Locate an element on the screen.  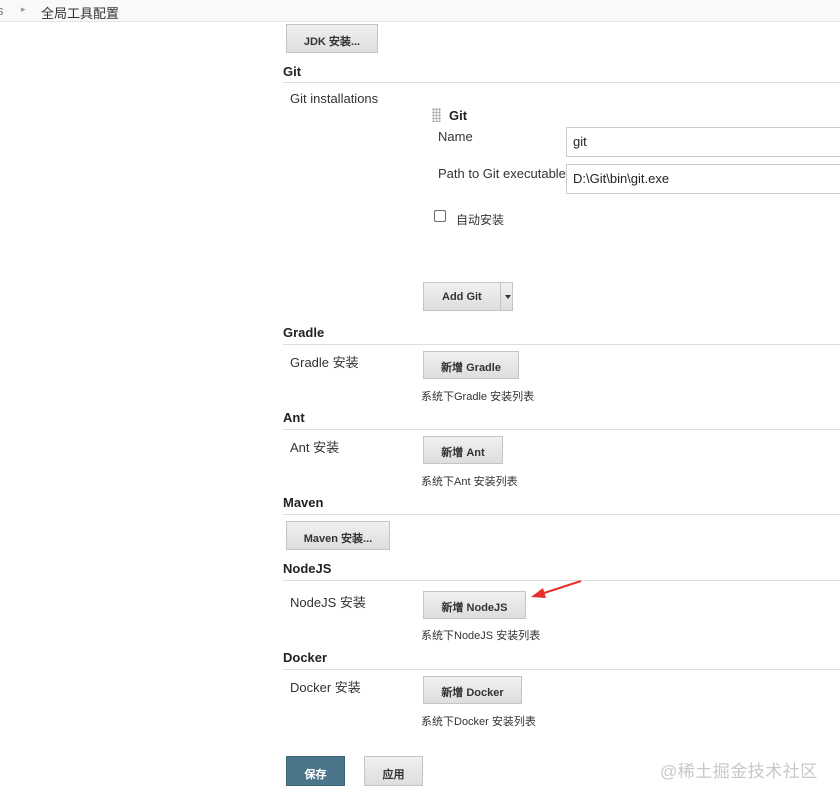
add-docker-button-label: 新增 Docker is located at coordinates (472, 693).